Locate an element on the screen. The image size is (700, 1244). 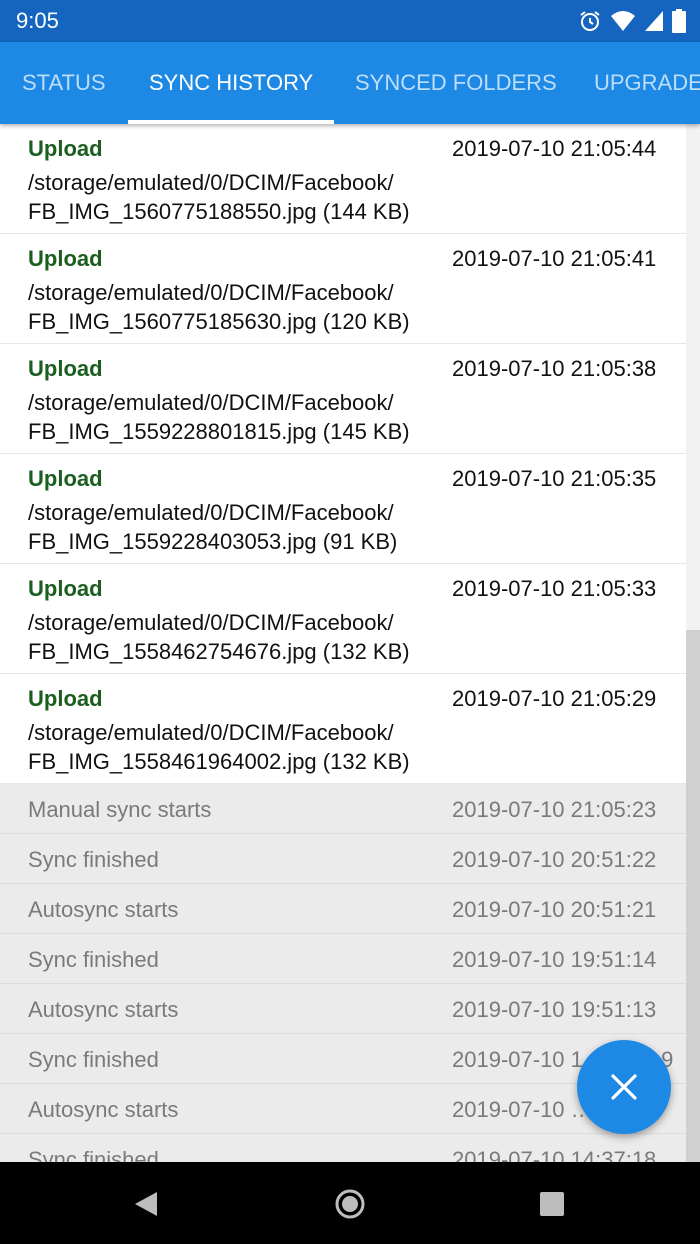
timestamp: 2019-07-10 21:05:35 is located at coordinates (554, 478).